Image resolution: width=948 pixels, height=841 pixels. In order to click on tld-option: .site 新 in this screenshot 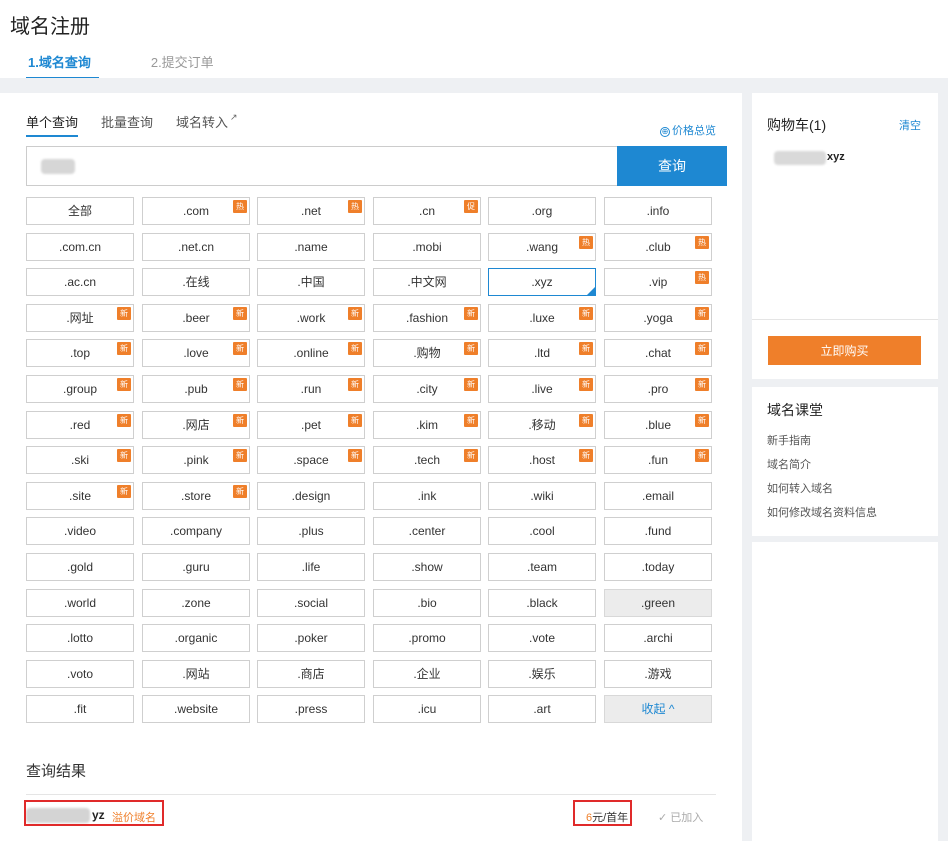, I will do `click(80, 496)`.